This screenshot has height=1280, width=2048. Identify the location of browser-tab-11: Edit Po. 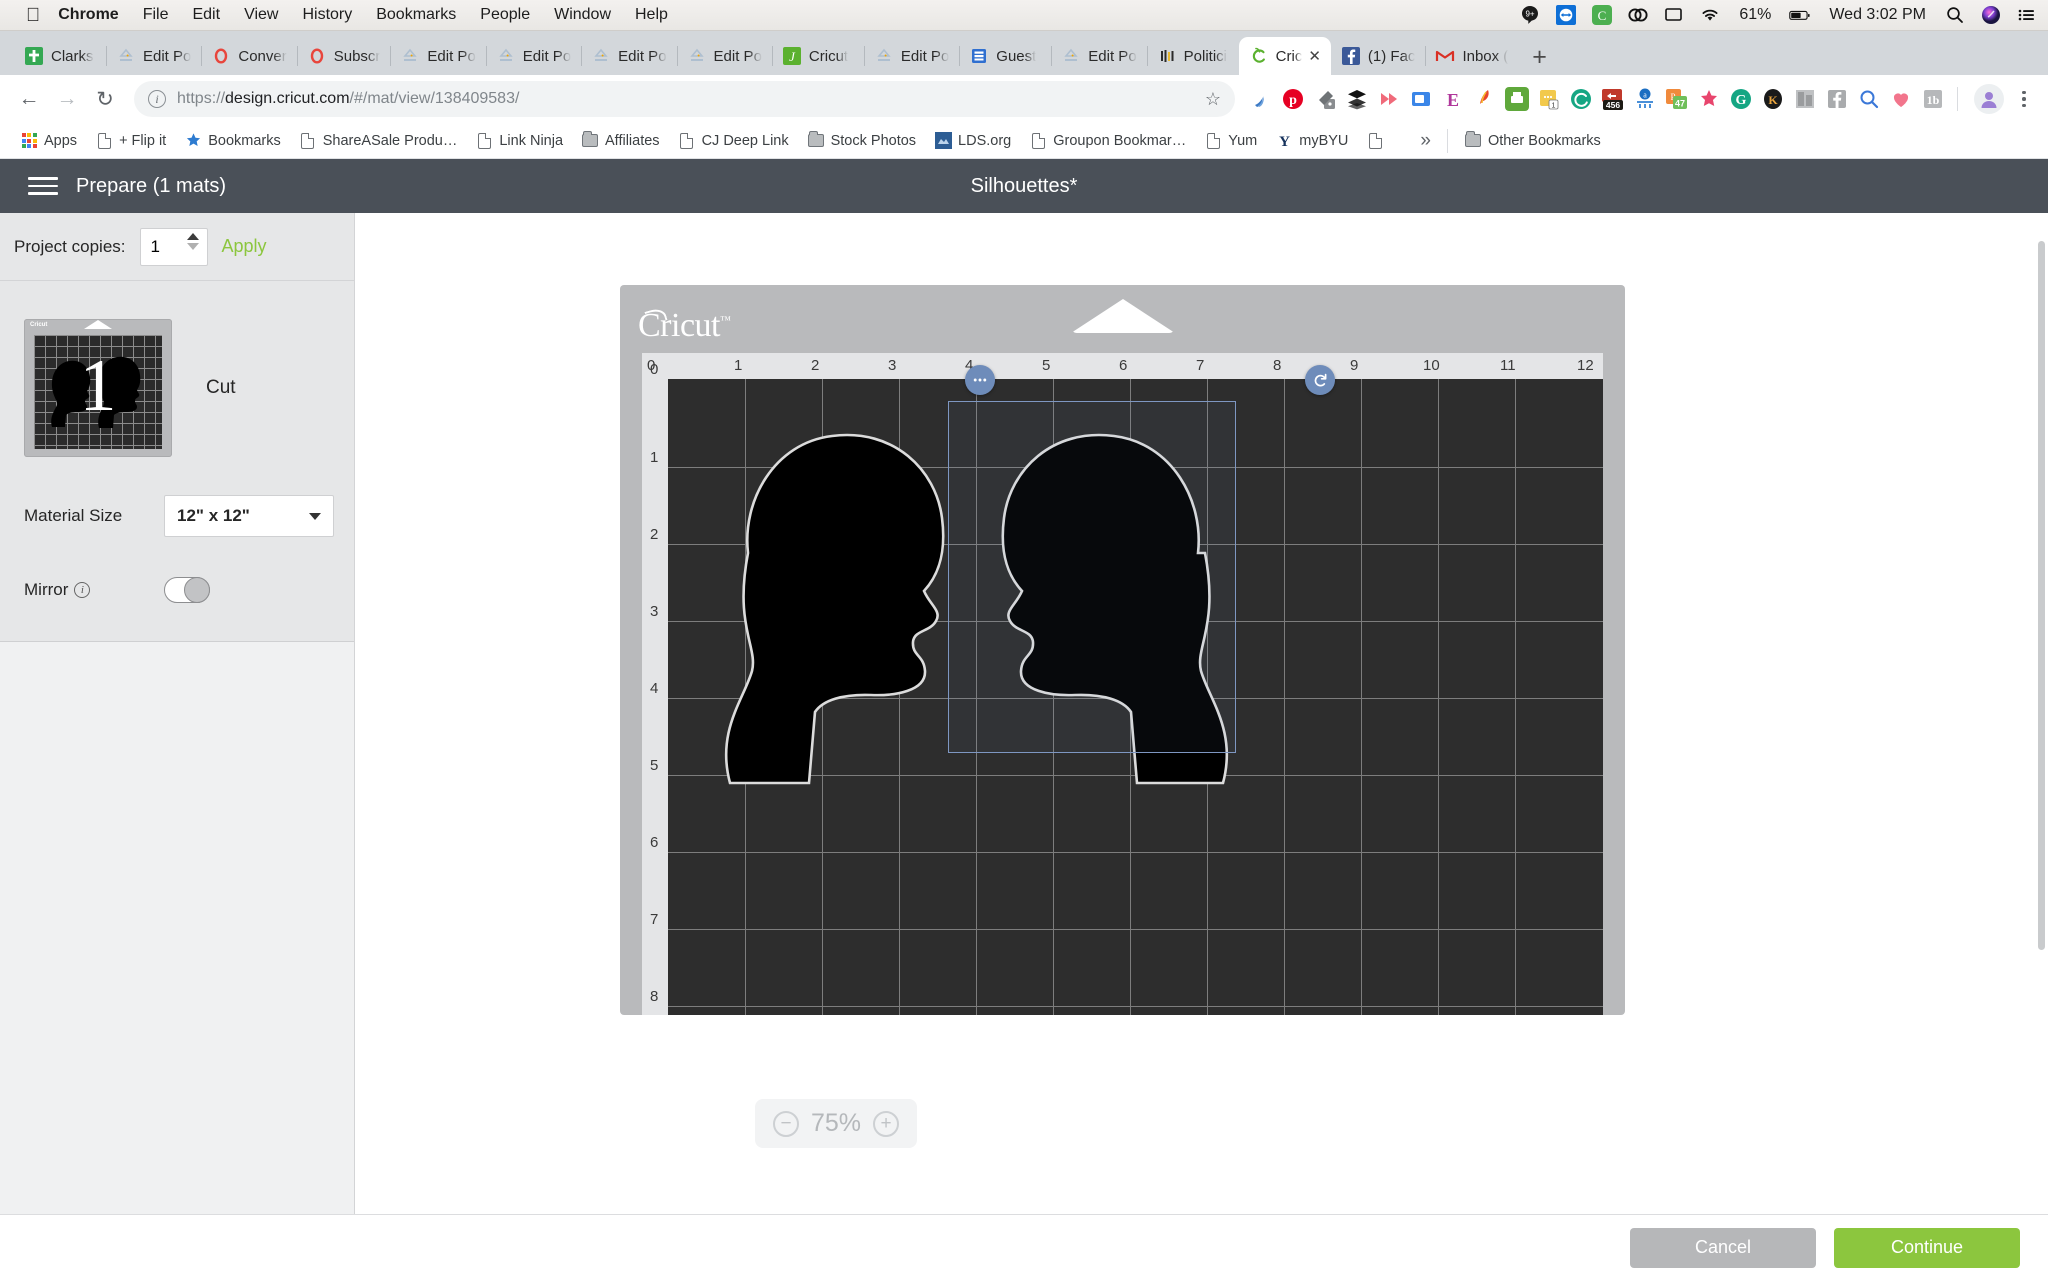
(1098, 56).